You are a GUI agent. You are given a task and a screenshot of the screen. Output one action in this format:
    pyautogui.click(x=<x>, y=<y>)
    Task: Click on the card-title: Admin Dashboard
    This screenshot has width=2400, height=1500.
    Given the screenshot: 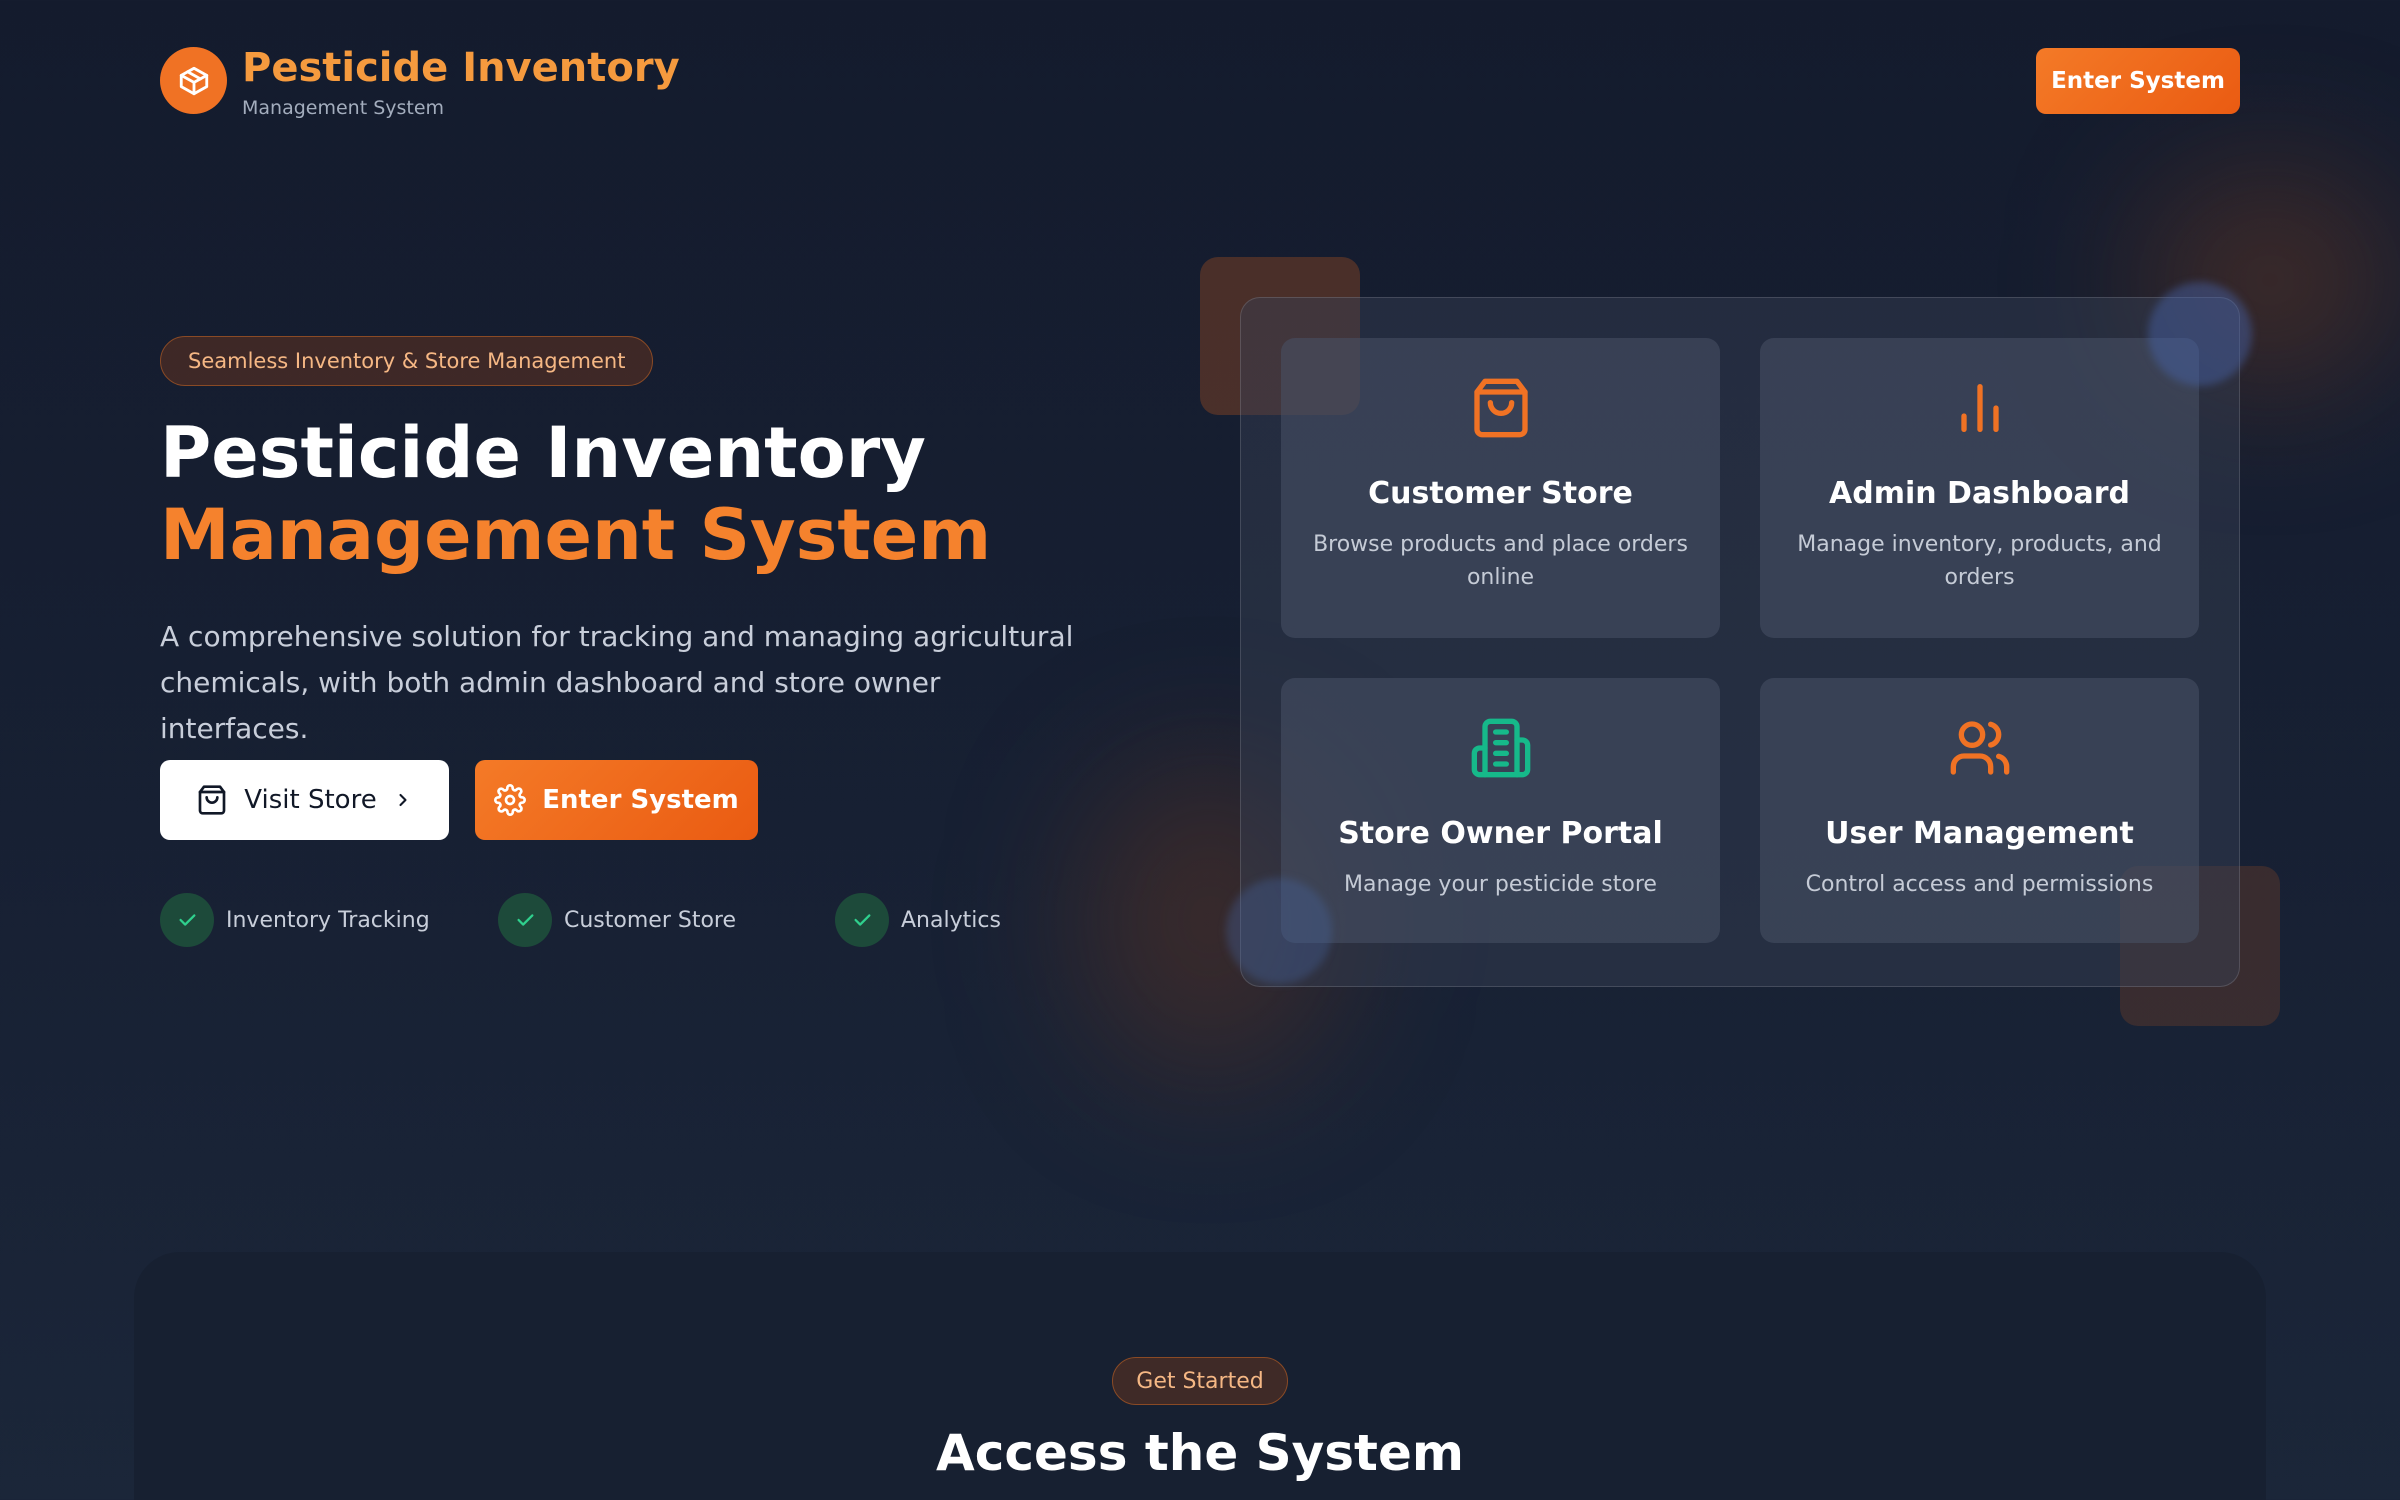 What is the action you would take?
    pyautogui.click(x=1979, y=493)
    